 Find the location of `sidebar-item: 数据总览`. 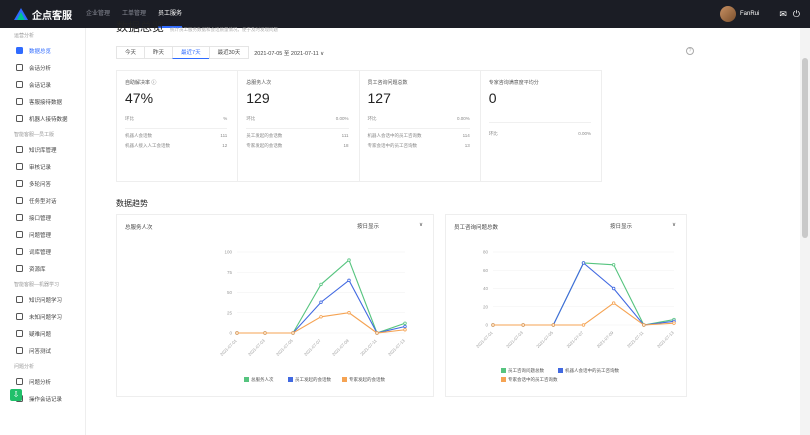

sidebar-item: 数据总览 is located at coordinates (42, 50).